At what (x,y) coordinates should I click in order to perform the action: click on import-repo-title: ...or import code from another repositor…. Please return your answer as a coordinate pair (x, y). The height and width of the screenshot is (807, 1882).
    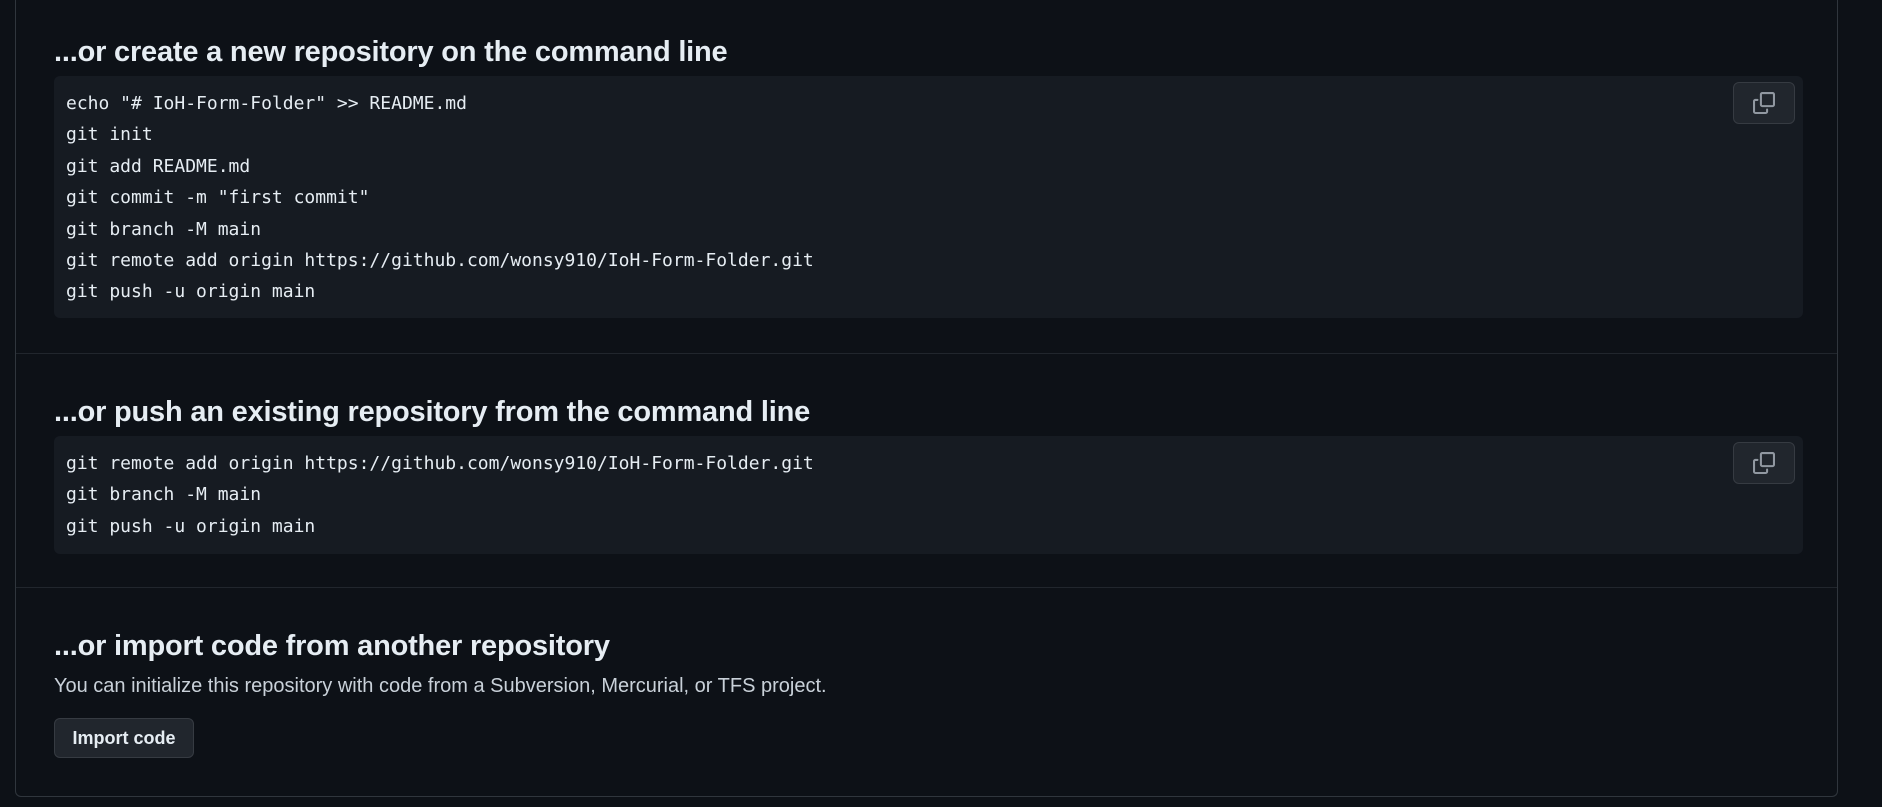
    Looking at the image, I should click on (332, 646).